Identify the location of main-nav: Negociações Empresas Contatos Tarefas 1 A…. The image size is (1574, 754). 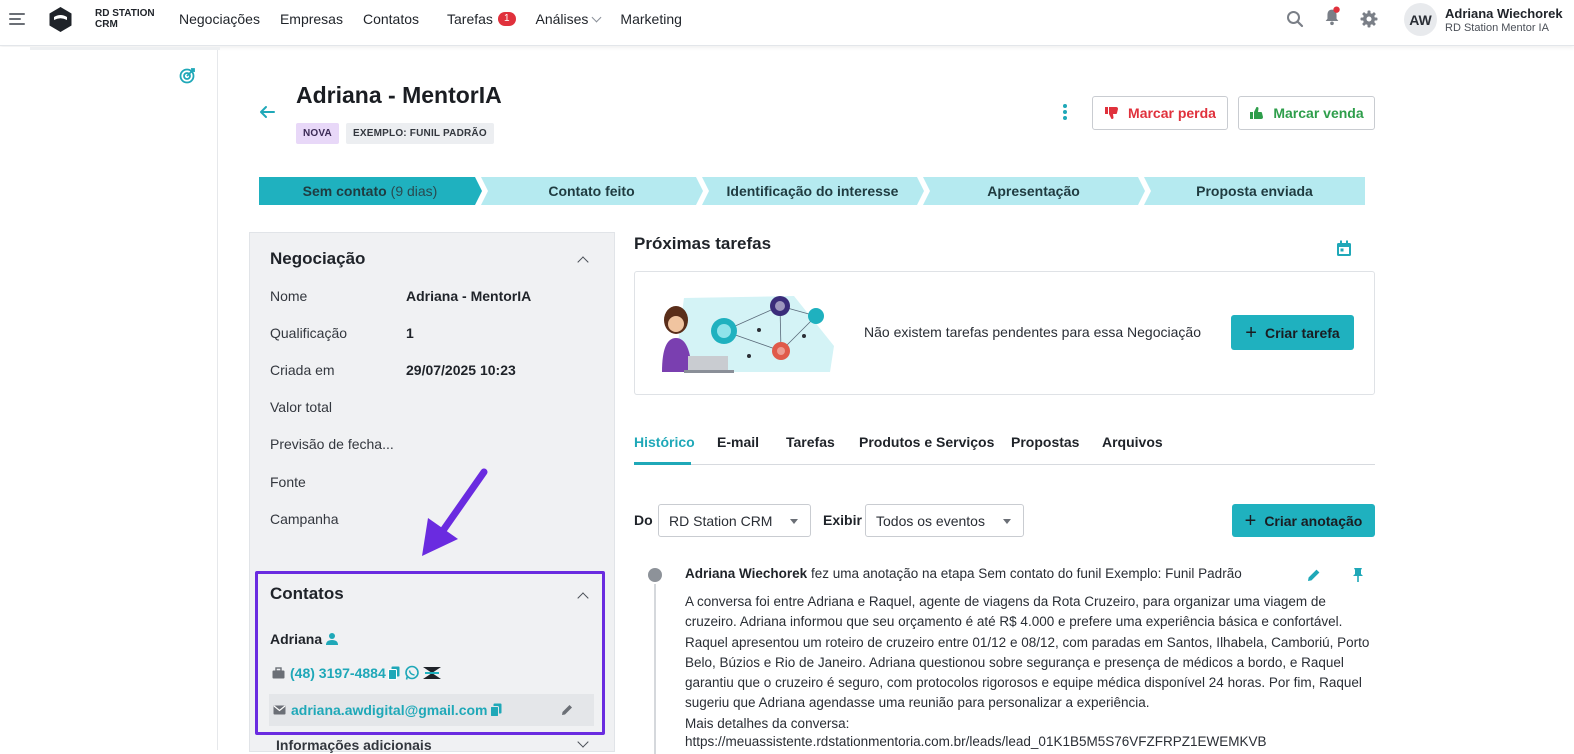
(440, 19).